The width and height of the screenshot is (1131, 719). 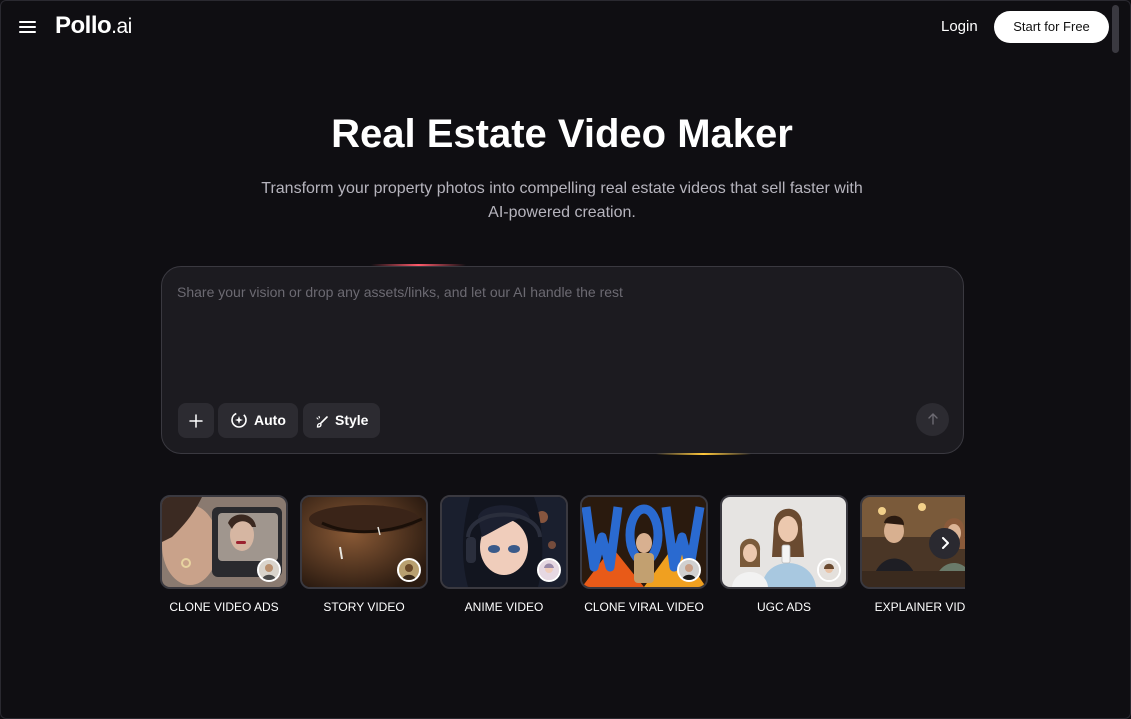 I want to click on auto-button: Auto, so click(x=258, y=420).